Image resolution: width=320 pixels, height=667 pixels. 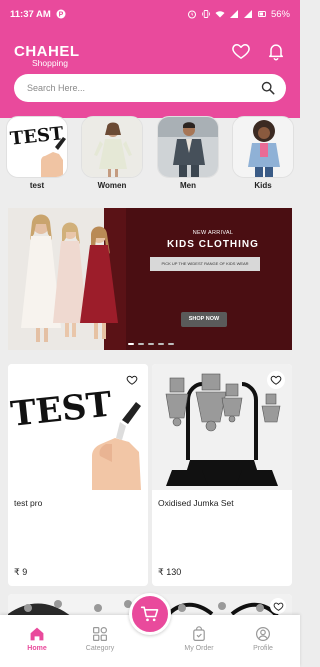 I want to click on product-price: ₹ 9, so click(x=21, y=572).